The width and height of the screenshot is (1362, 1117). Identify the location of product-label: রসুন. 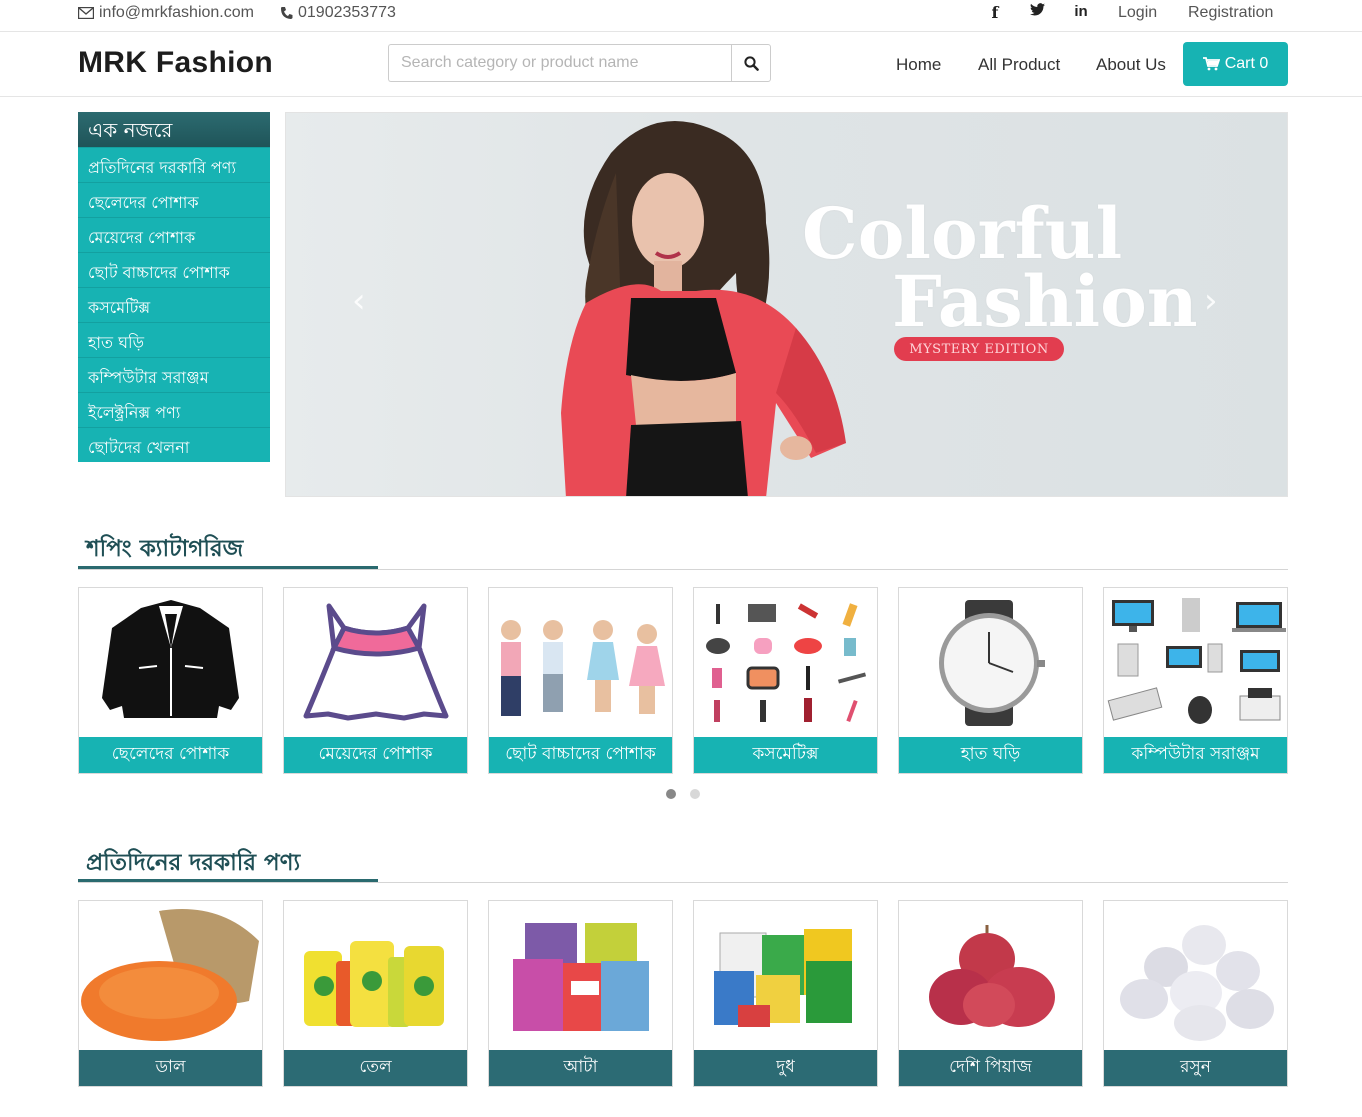
(1195, 1068).